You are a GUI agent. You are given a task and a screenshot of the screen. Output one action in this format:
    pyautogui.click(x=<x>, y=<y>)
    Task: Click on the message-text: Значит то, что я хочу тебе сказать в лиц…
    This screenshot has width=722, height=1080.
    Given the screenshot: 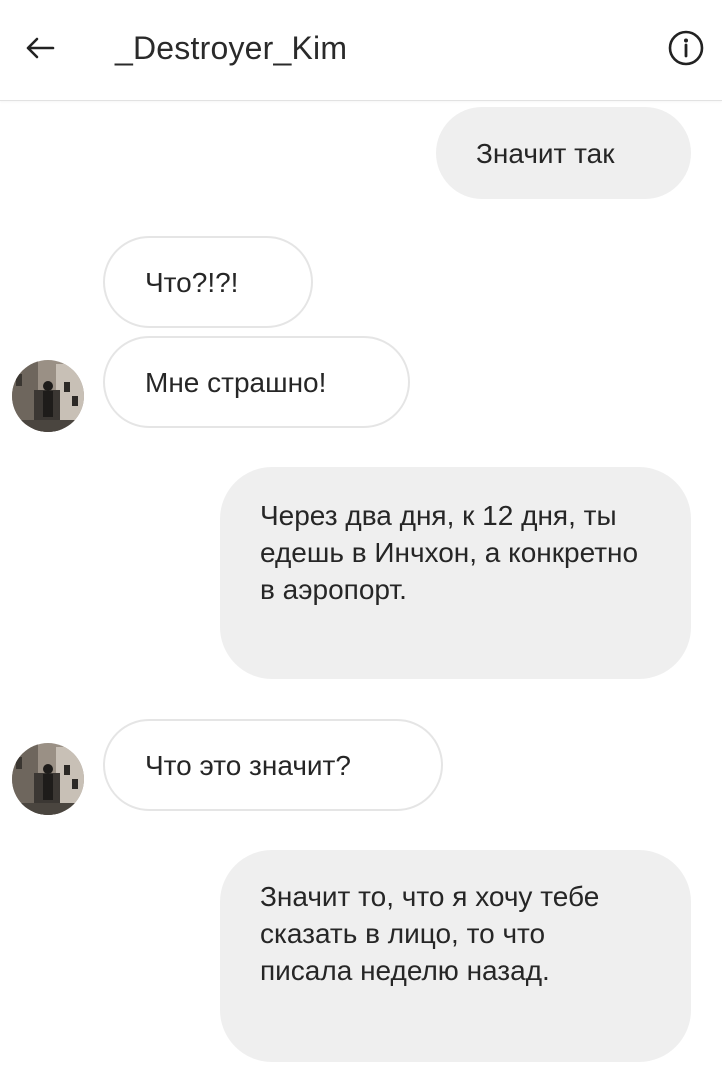 What is the action you would take?
    pyautogui.click(x=430, y=933)
    